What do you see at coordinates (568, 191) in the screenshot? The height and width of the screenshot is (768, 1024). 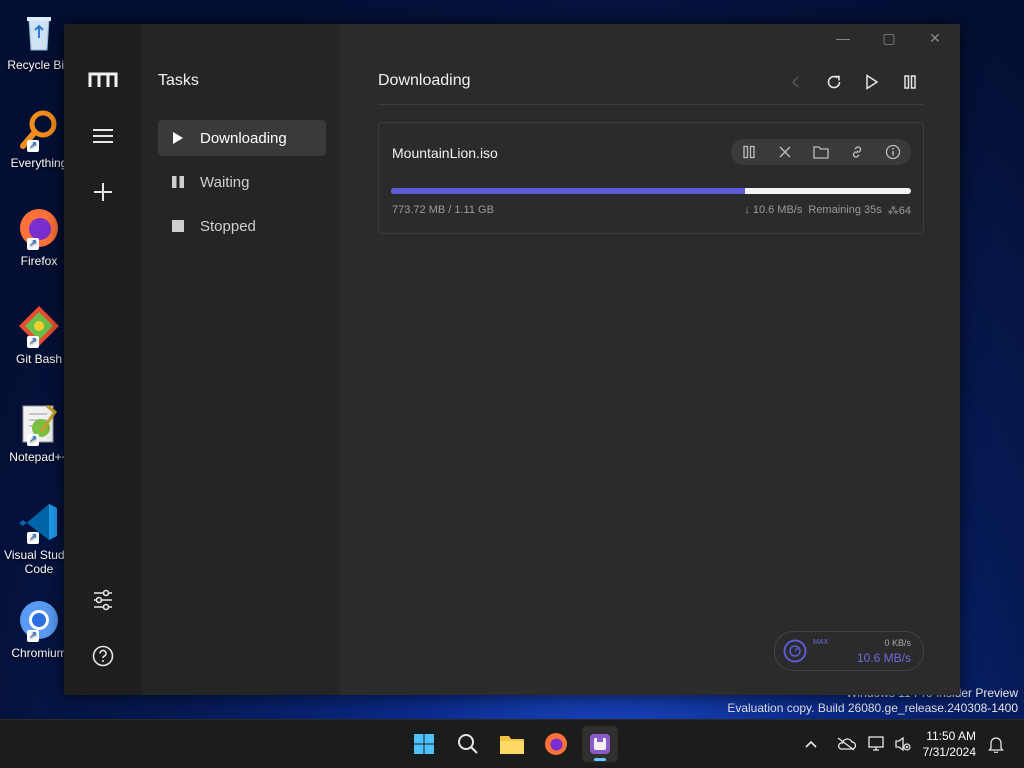 I see `task-progress-fill` at bounding box center [568, 191].